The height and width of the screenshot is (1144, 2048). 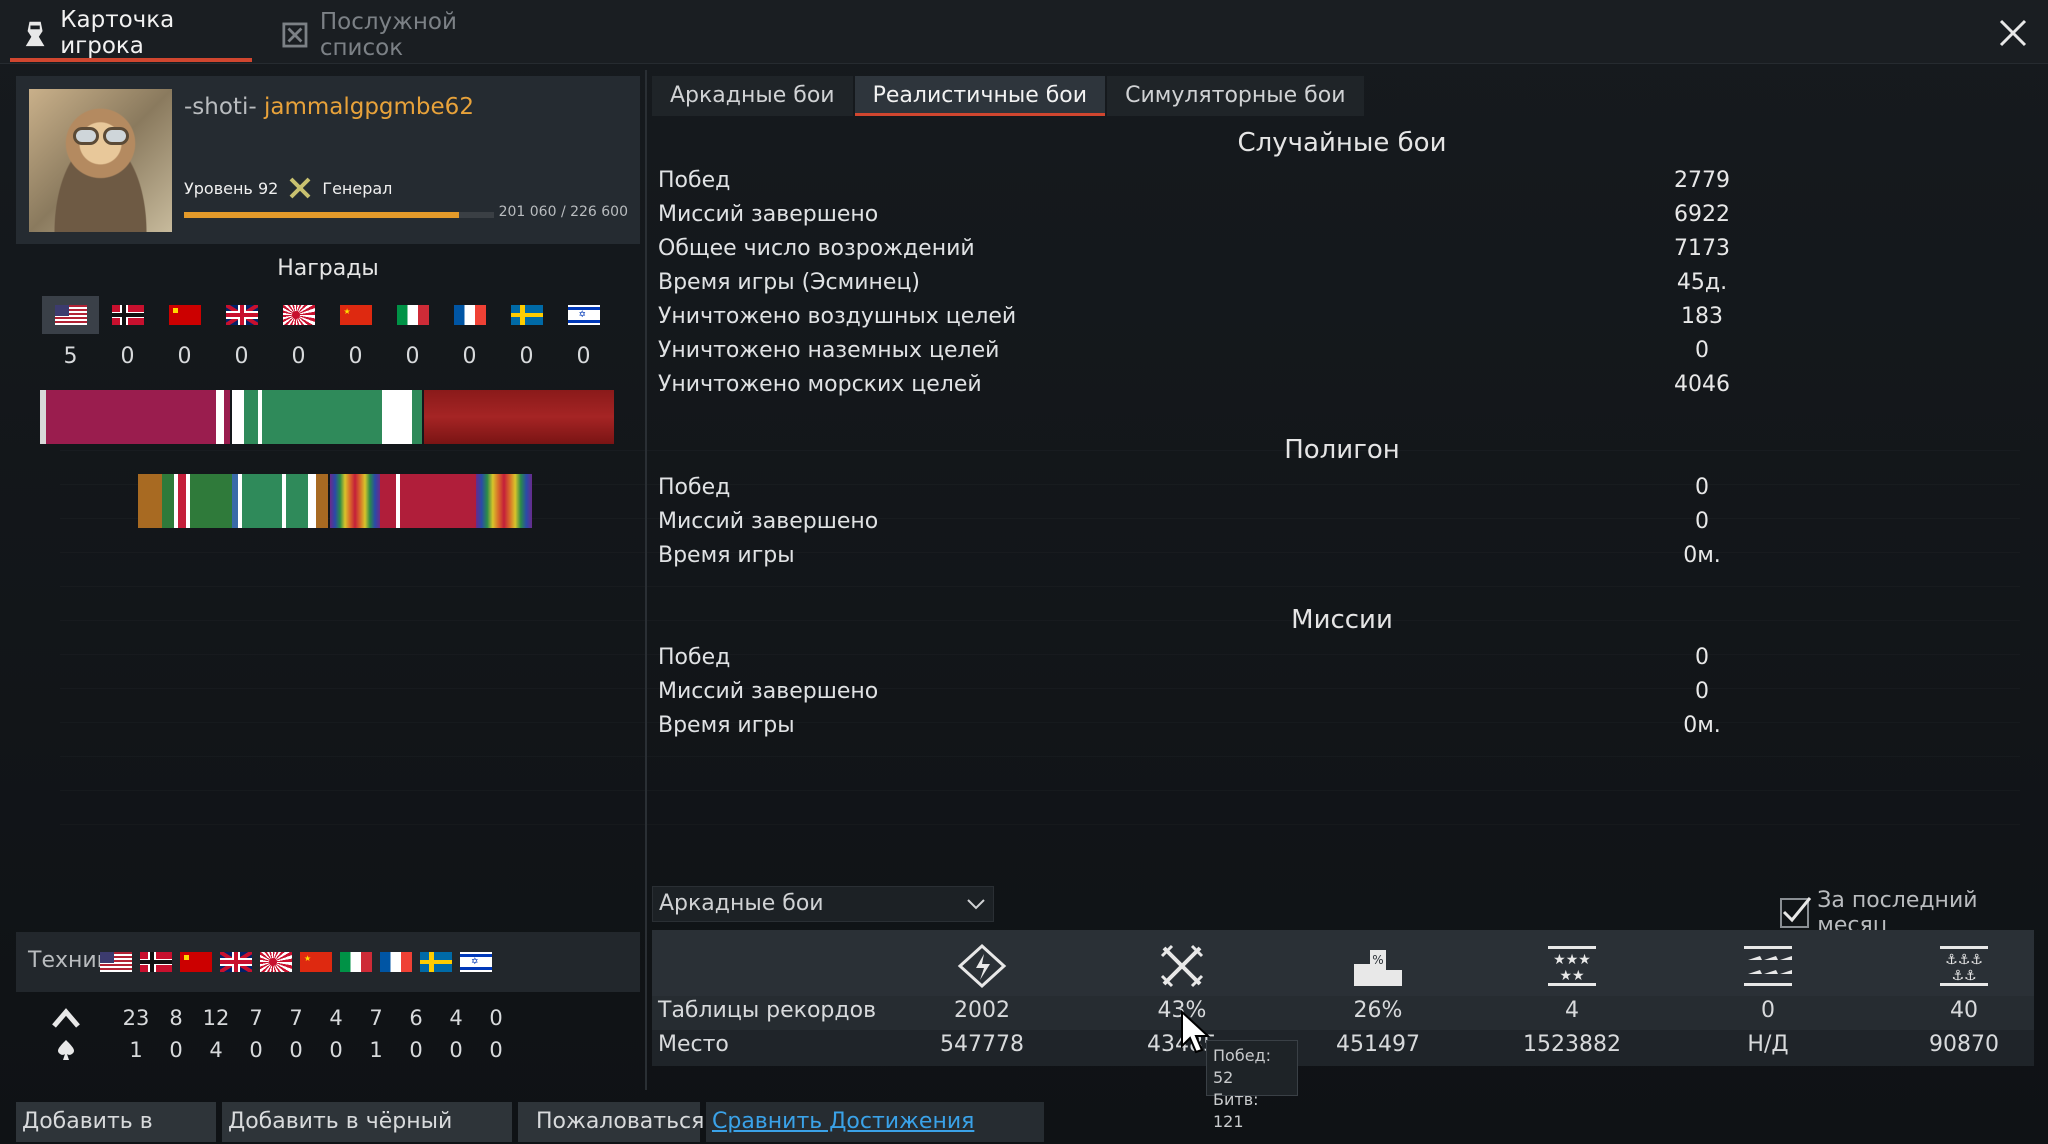 What do you see at coordinates (789, 282) in the screenshot?
I see `stat-label: Время игры (Эсминец)` at bounding box center [789, 282].